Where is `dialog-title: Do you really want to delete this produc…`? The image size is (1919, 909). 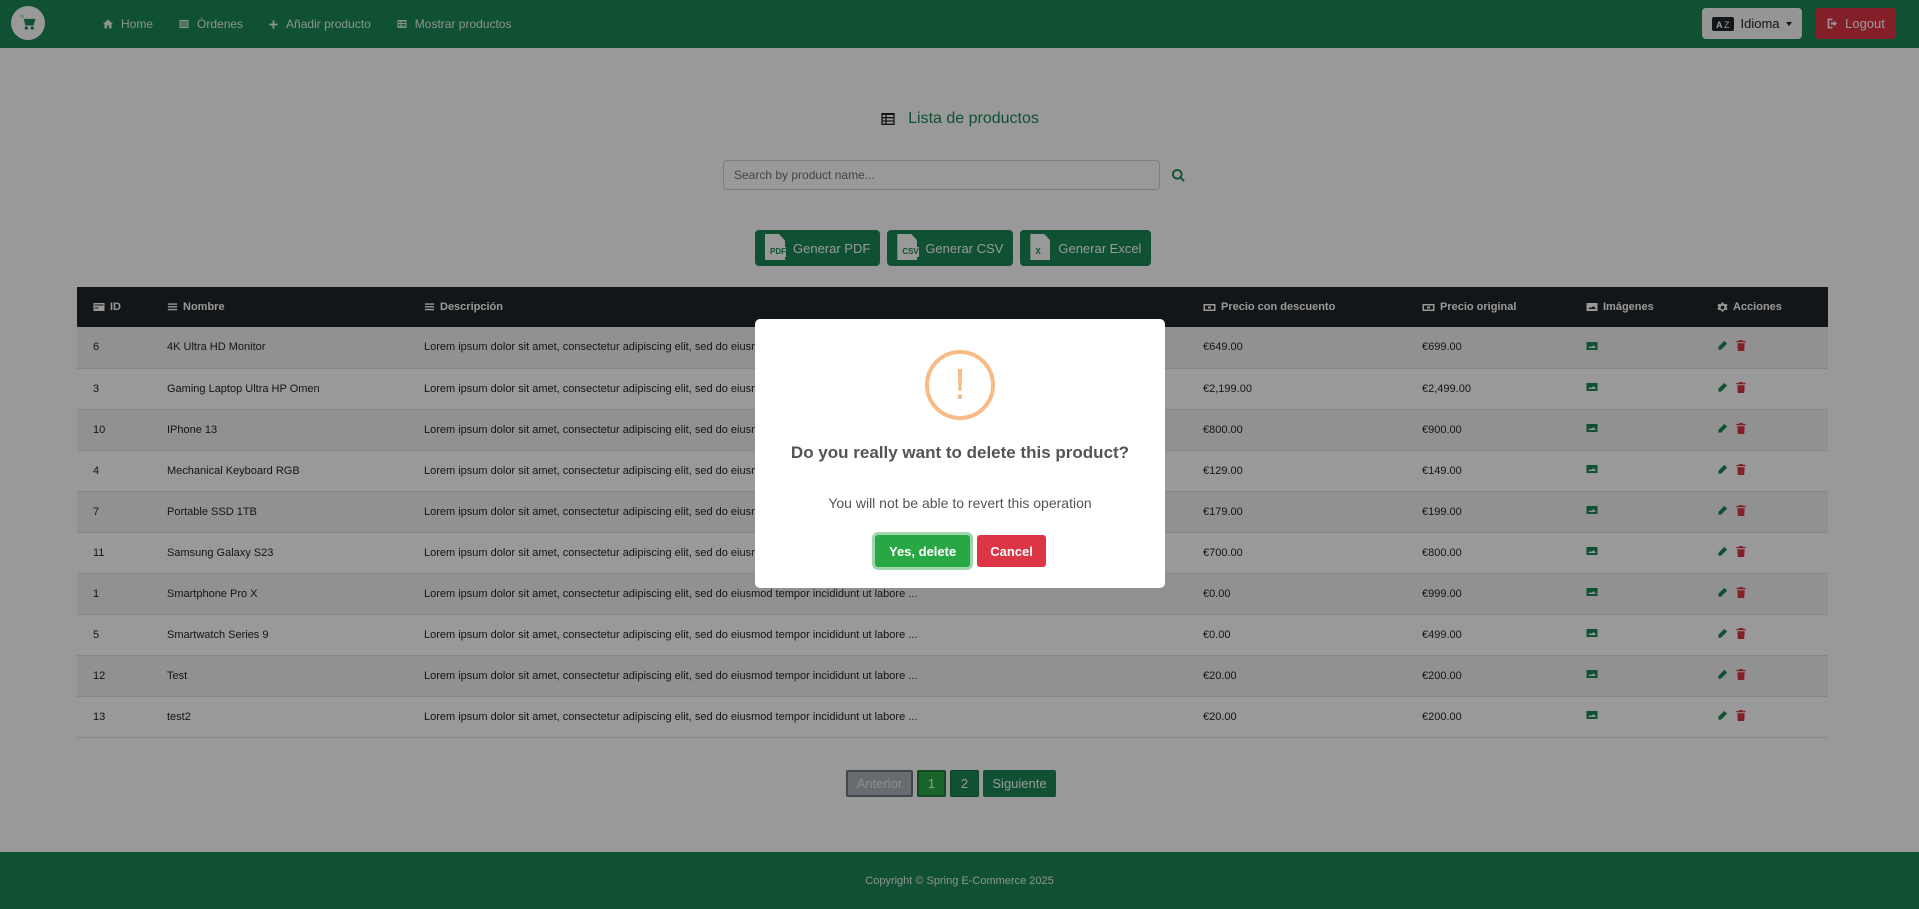 dialog-title: Do you really want to delete this produc… is located at coordinates (960, 452).